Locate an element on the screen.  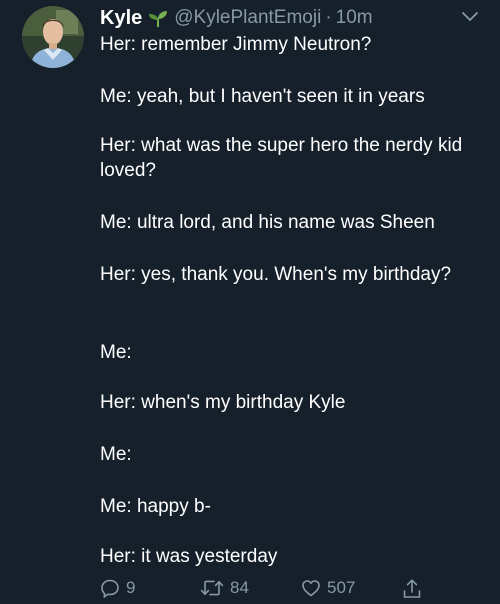
tweet-line: Me: yeah, but I haven't seen it in years is located at coordinates (262, 96).